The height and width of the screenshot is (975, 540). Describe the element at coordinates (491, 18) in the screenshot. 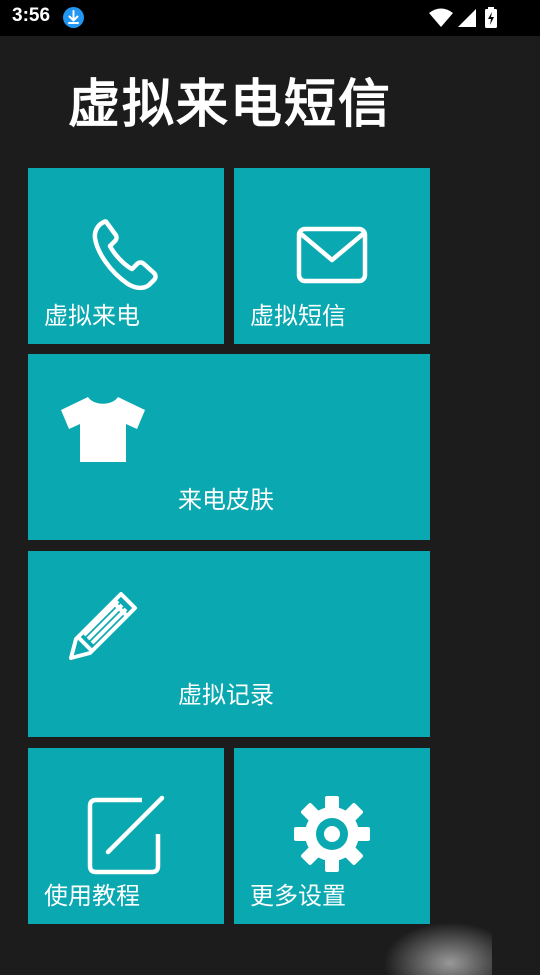

I see `battery-charging-icon` at that location.